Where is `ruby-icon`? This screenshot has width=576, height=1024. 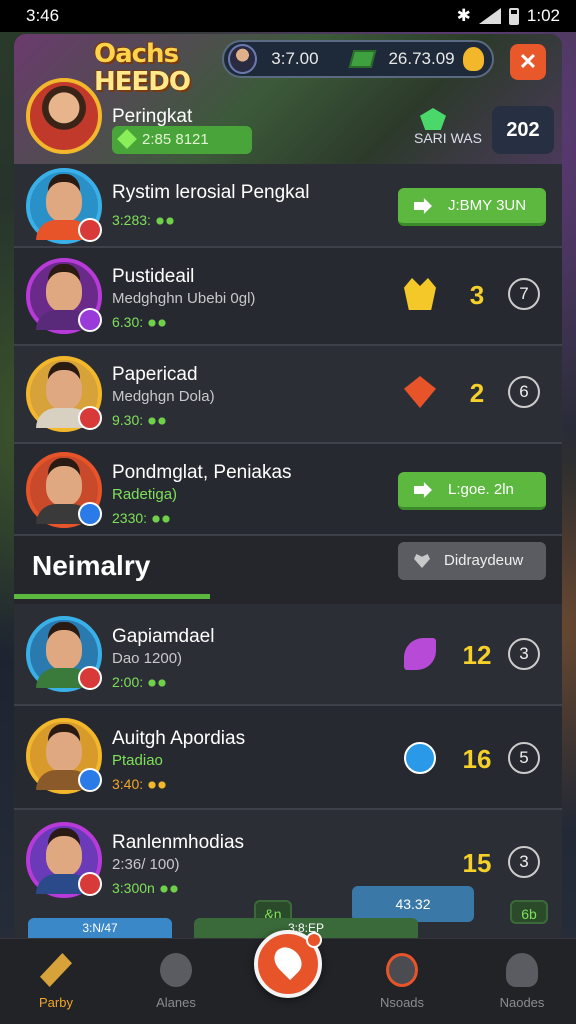 ruby-icon is located at coordinates (420, 392).